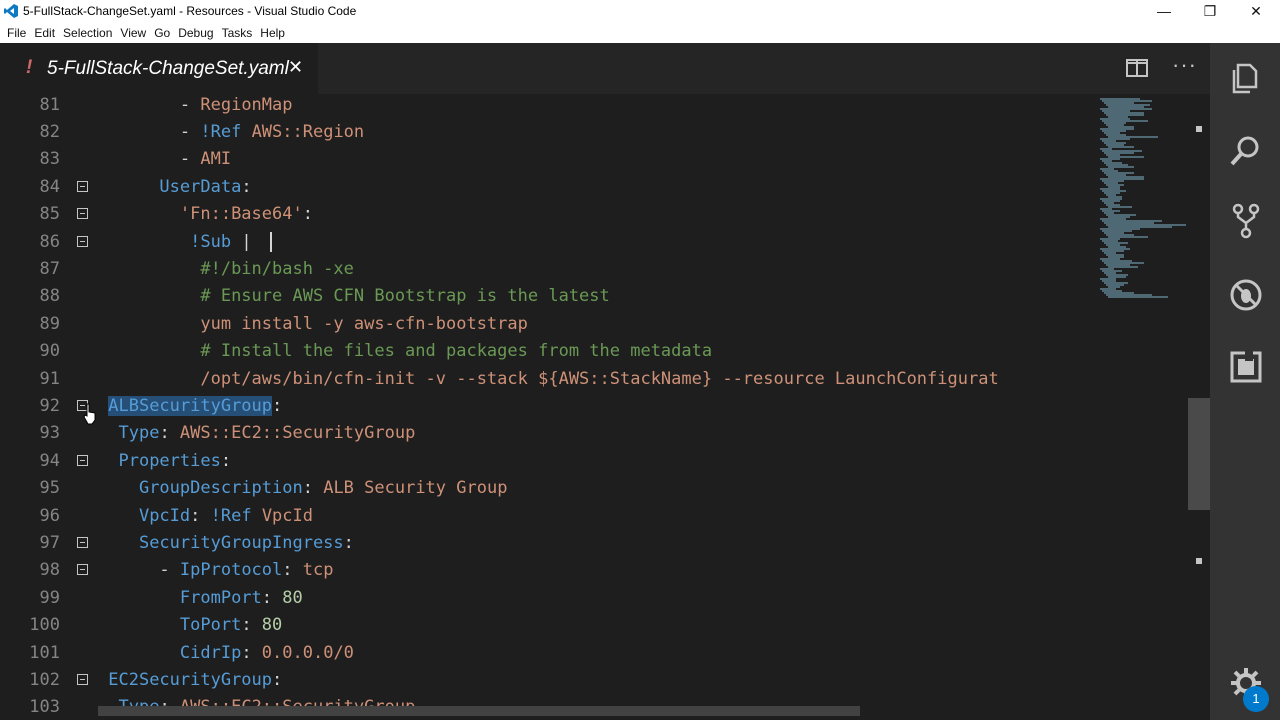 The width and height of the screenshot is (1280, 720). I want to click on code-text: - IpProtocol: tcp, so click(246, 570).